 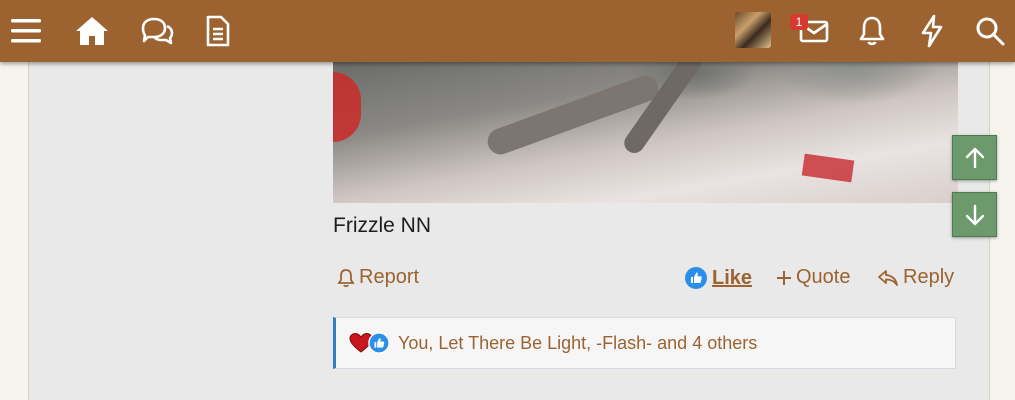 What do you see at coordinates (379, 343) in the screenshot?
I see `thumbs-up-icon` at bounding box center [379, 343].